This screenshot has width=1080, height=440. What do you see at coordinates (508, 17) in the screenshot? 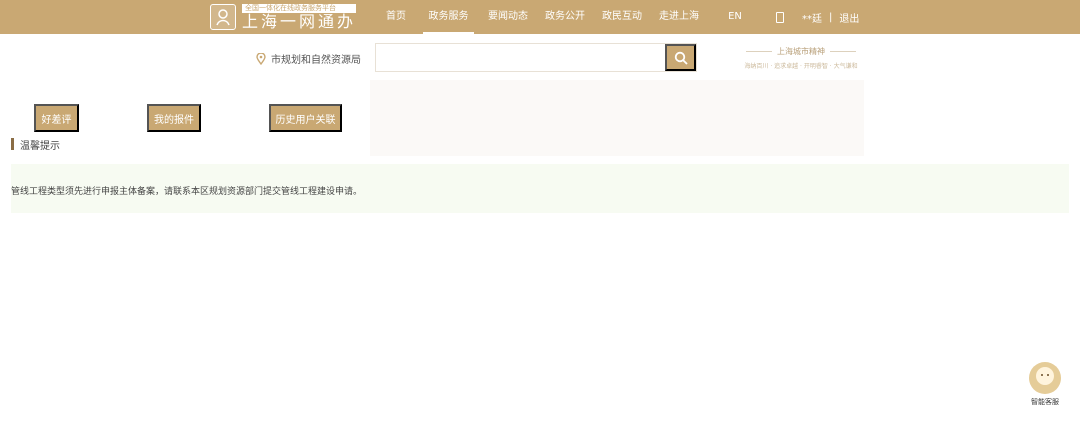
I see `nav-news: 要闻动态` at bounding box center [508, 17].